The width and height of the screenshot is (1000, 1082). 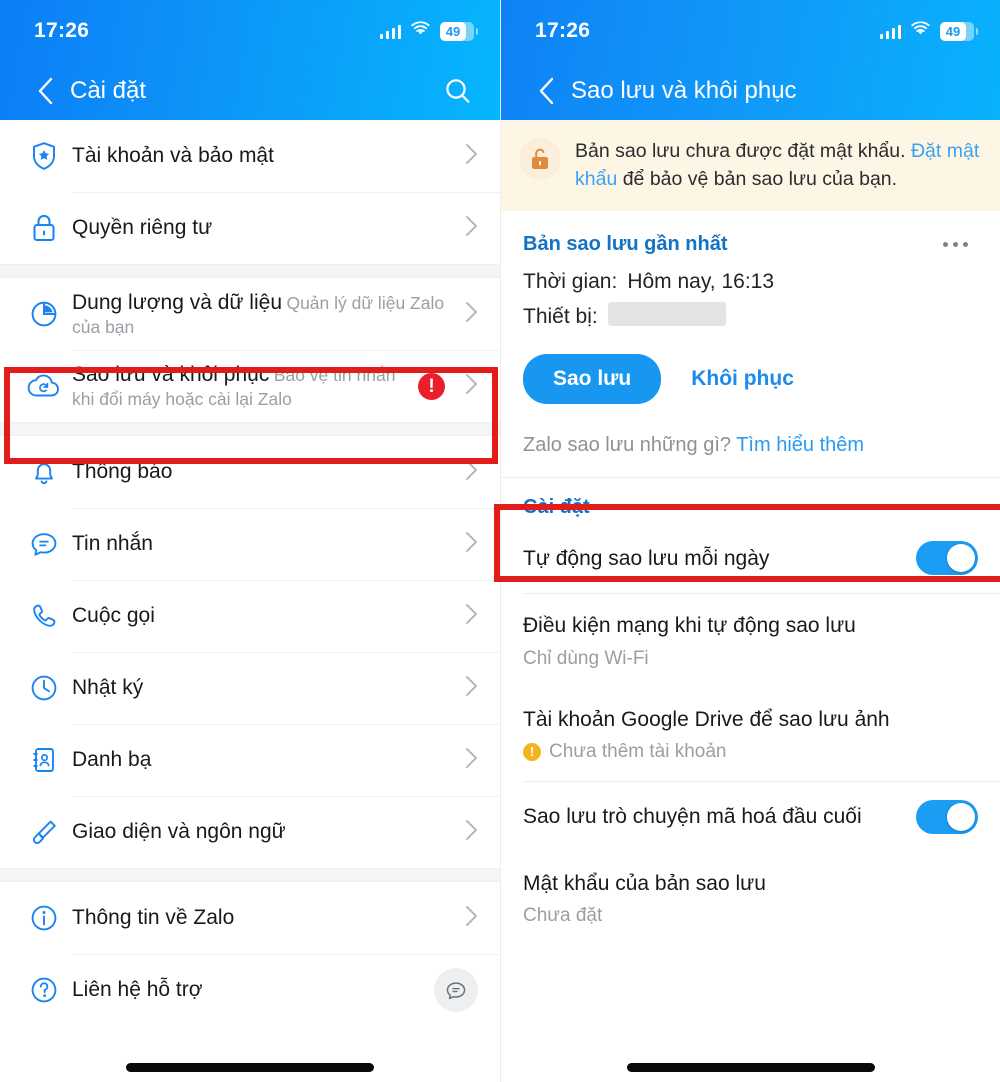 I want to click on option-text: Mật khẩu của bản sao lưu Chưa đặt, so click(x=750, y=898).